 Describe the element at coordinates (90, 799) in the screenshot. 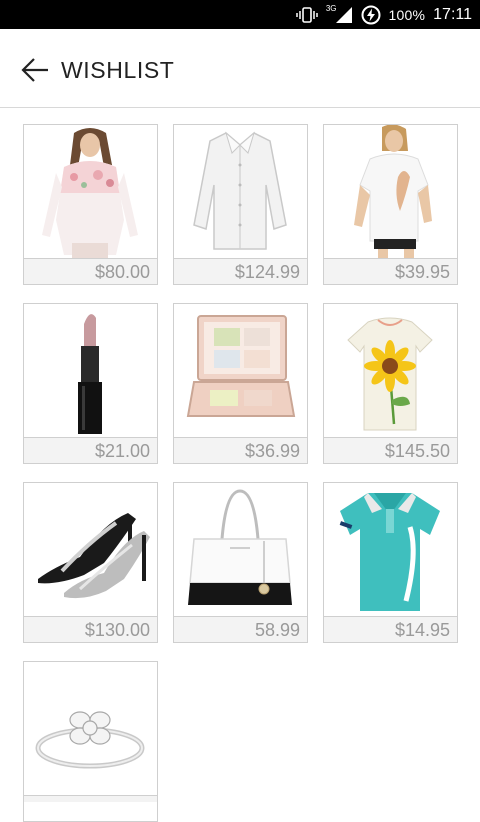

I see `item-price` at that location.